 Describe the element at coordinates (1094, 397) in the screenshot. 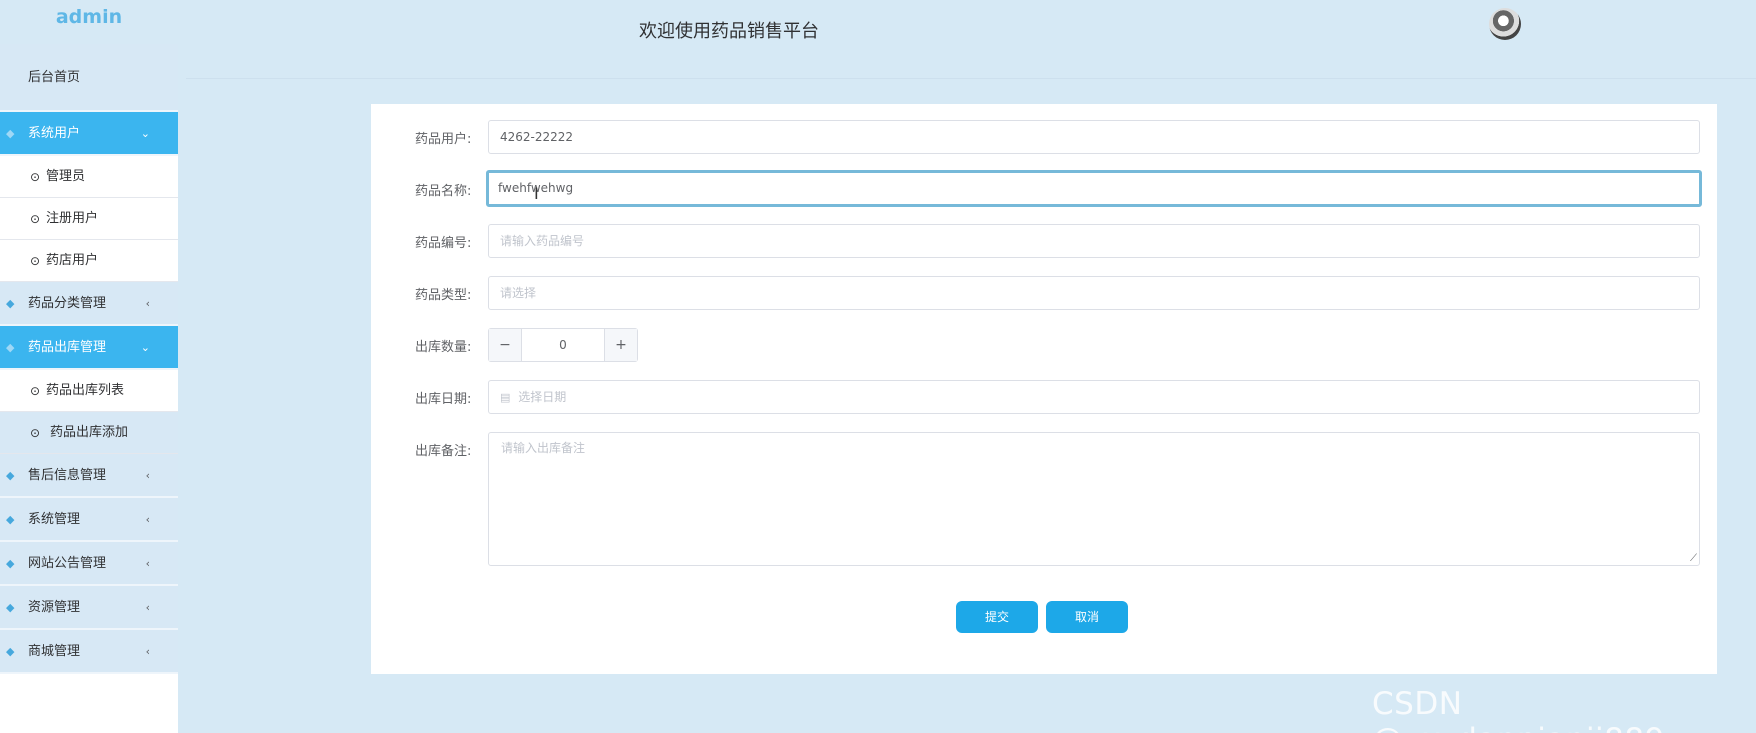

I see `date-picker: ▤ 选择日期` at that location.